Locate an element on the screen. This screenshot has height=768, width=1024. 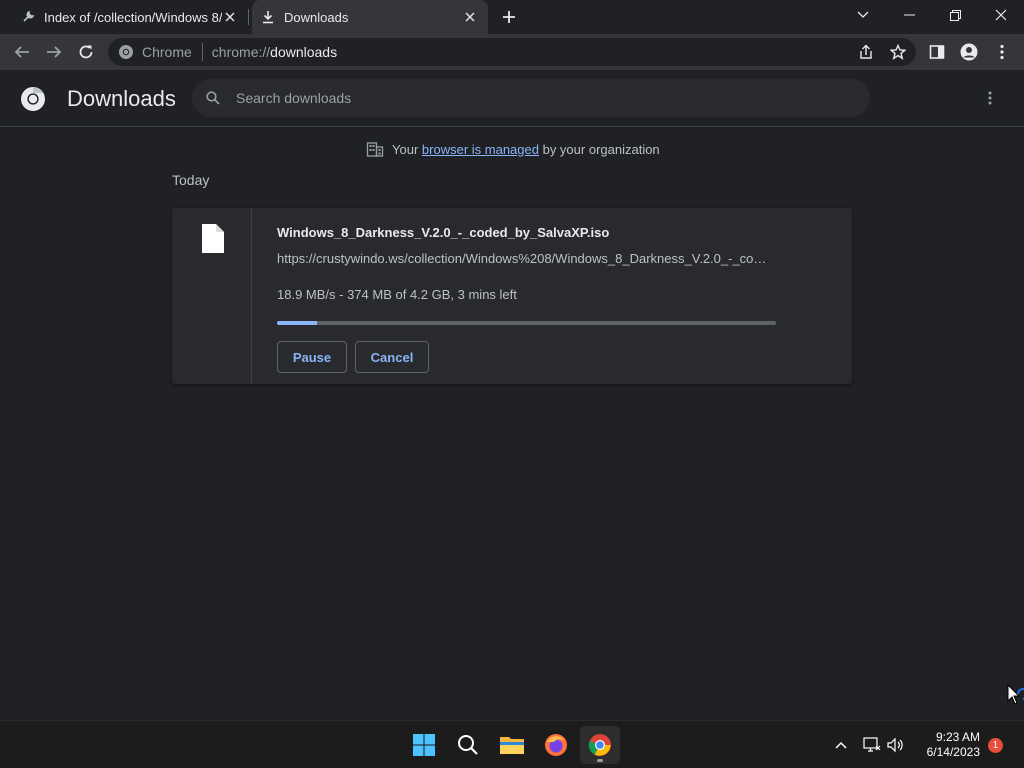
chevron-down-icon is located at coordinates (863, 14).